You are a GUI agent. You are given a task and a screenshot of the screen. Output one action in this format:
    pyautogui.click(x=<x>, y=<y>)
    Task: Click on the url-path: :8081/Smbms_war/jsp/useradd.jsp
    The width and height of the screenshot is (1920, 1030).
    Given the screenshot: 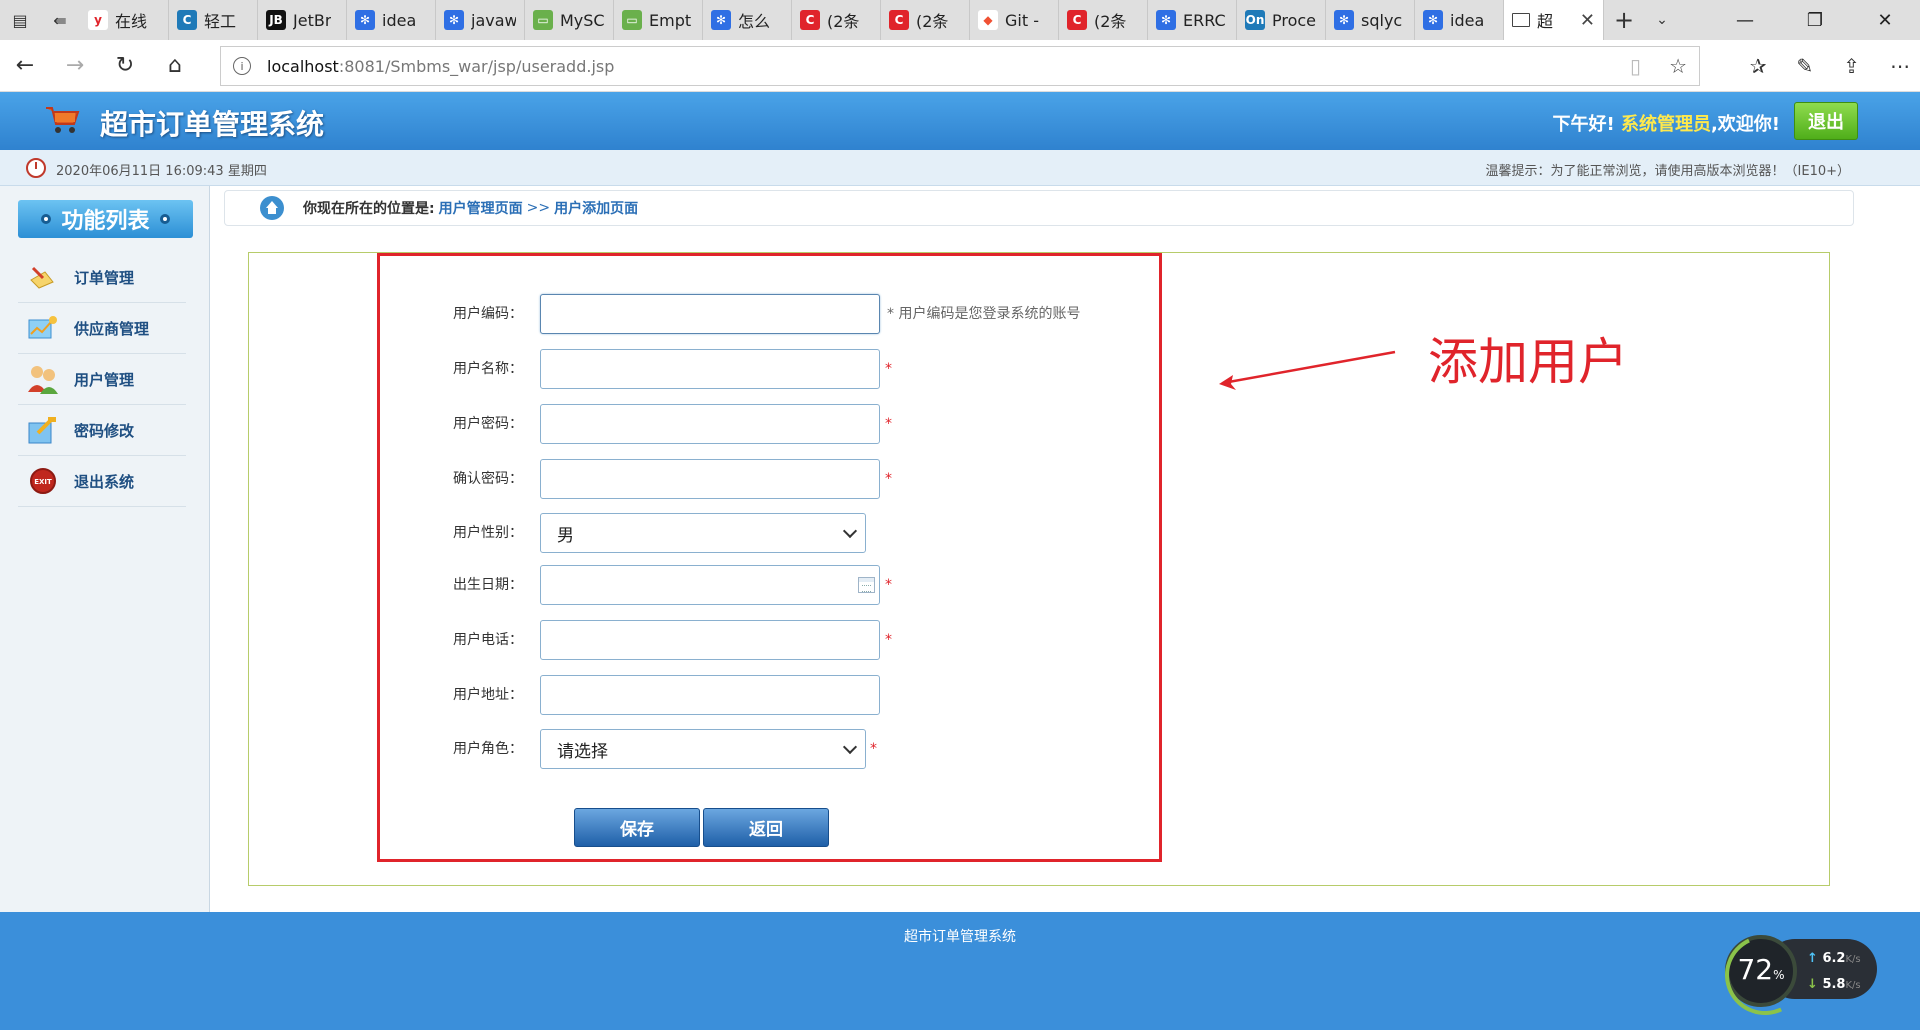 What is the action you would take?
    pyautogui.click(x=476, y=66)
    